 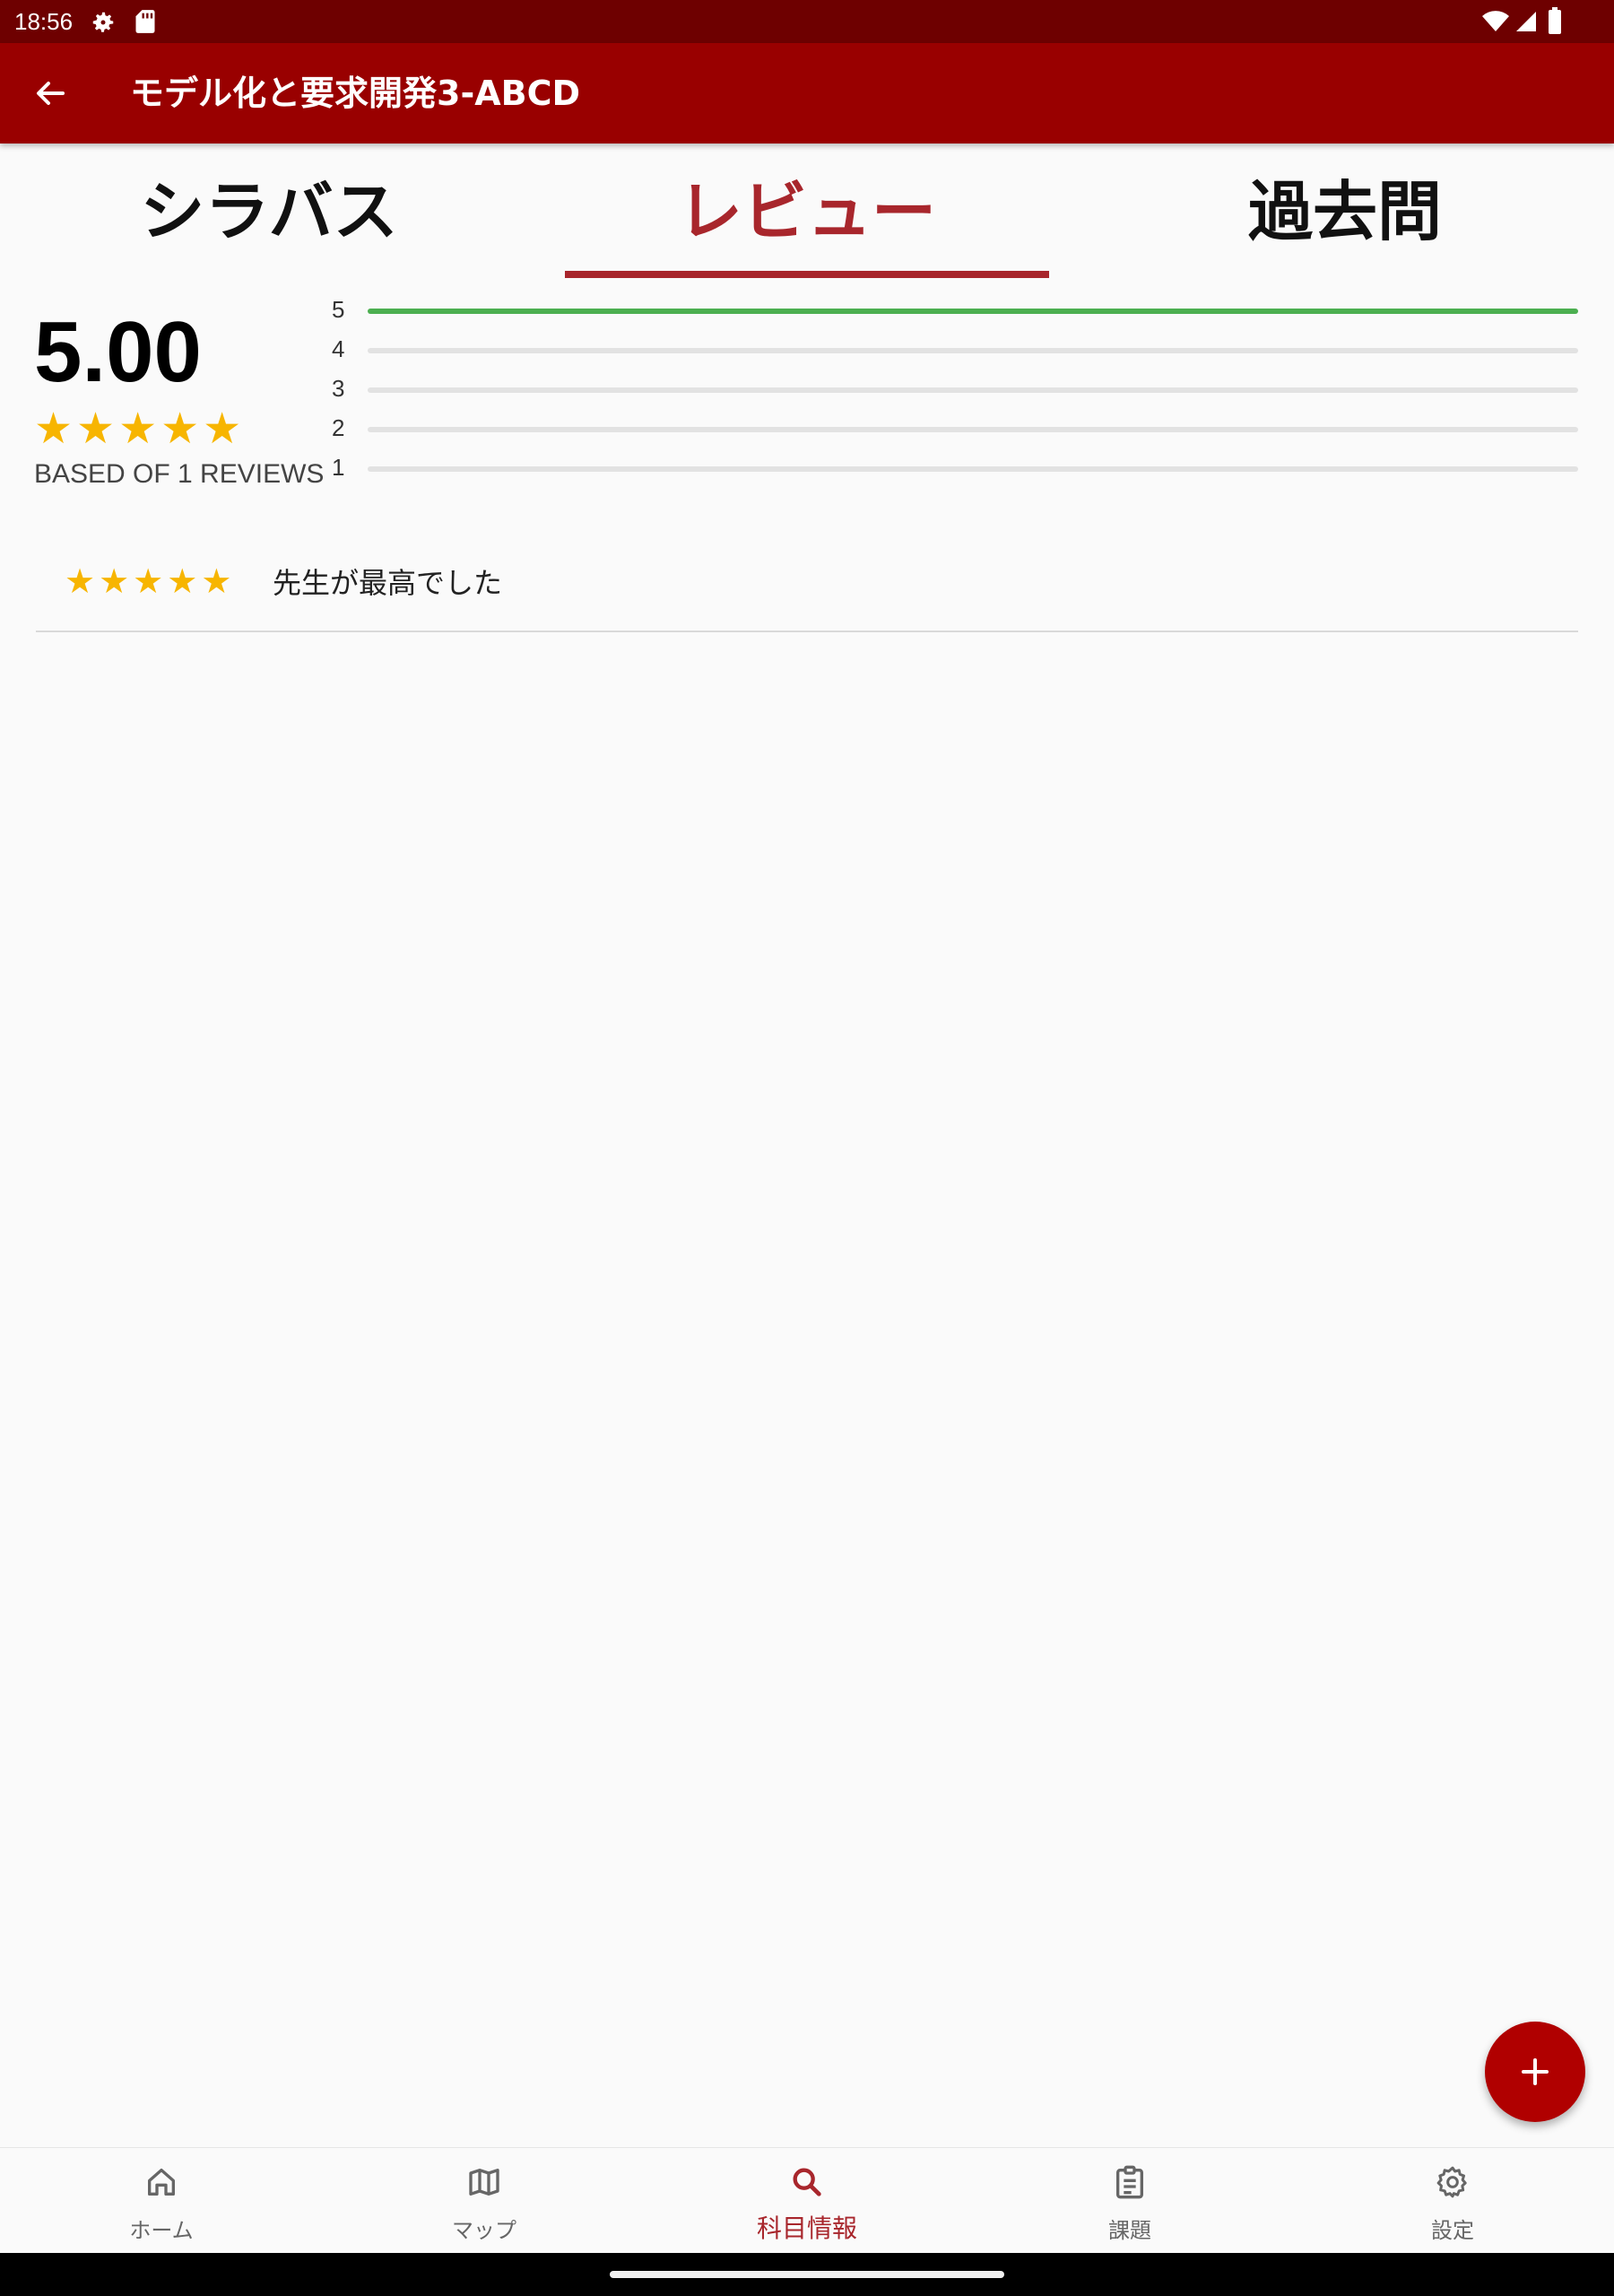 I want to click on rating-bar-fill, so click(x=973, y=311).